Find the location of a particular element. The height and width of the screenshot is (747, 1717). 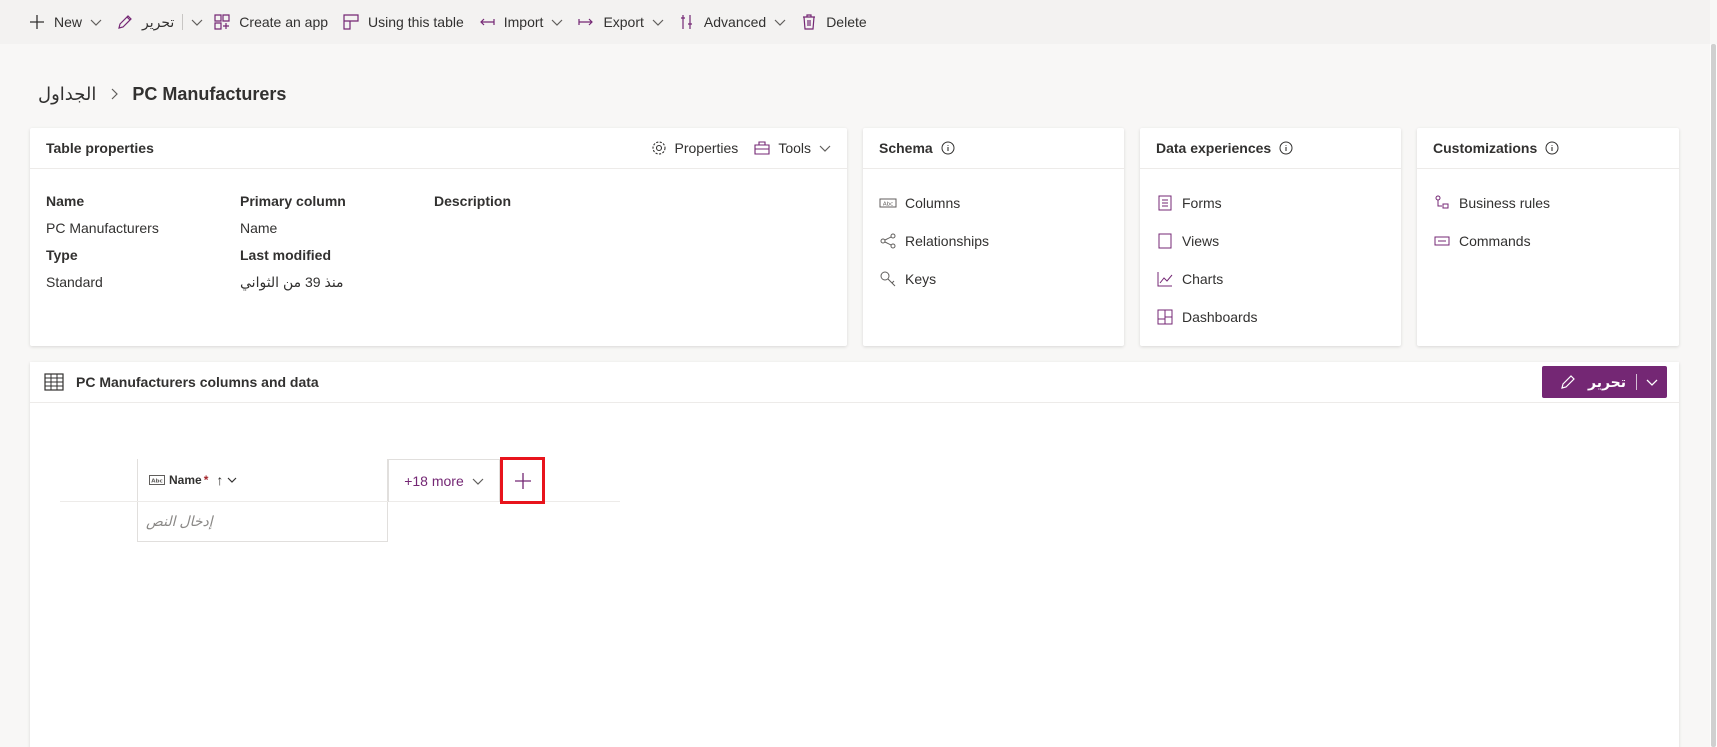

using-this-table-label: Using this table is located at coordinates (416, 22).